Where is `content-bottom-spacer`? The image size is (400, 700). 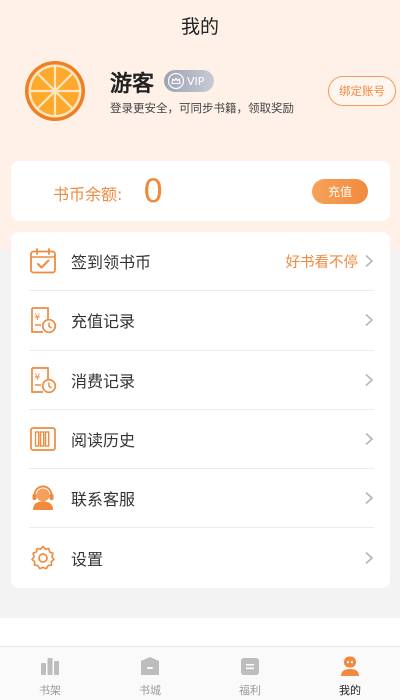
content-bottom-spacer is located at coordinates (200, 632).